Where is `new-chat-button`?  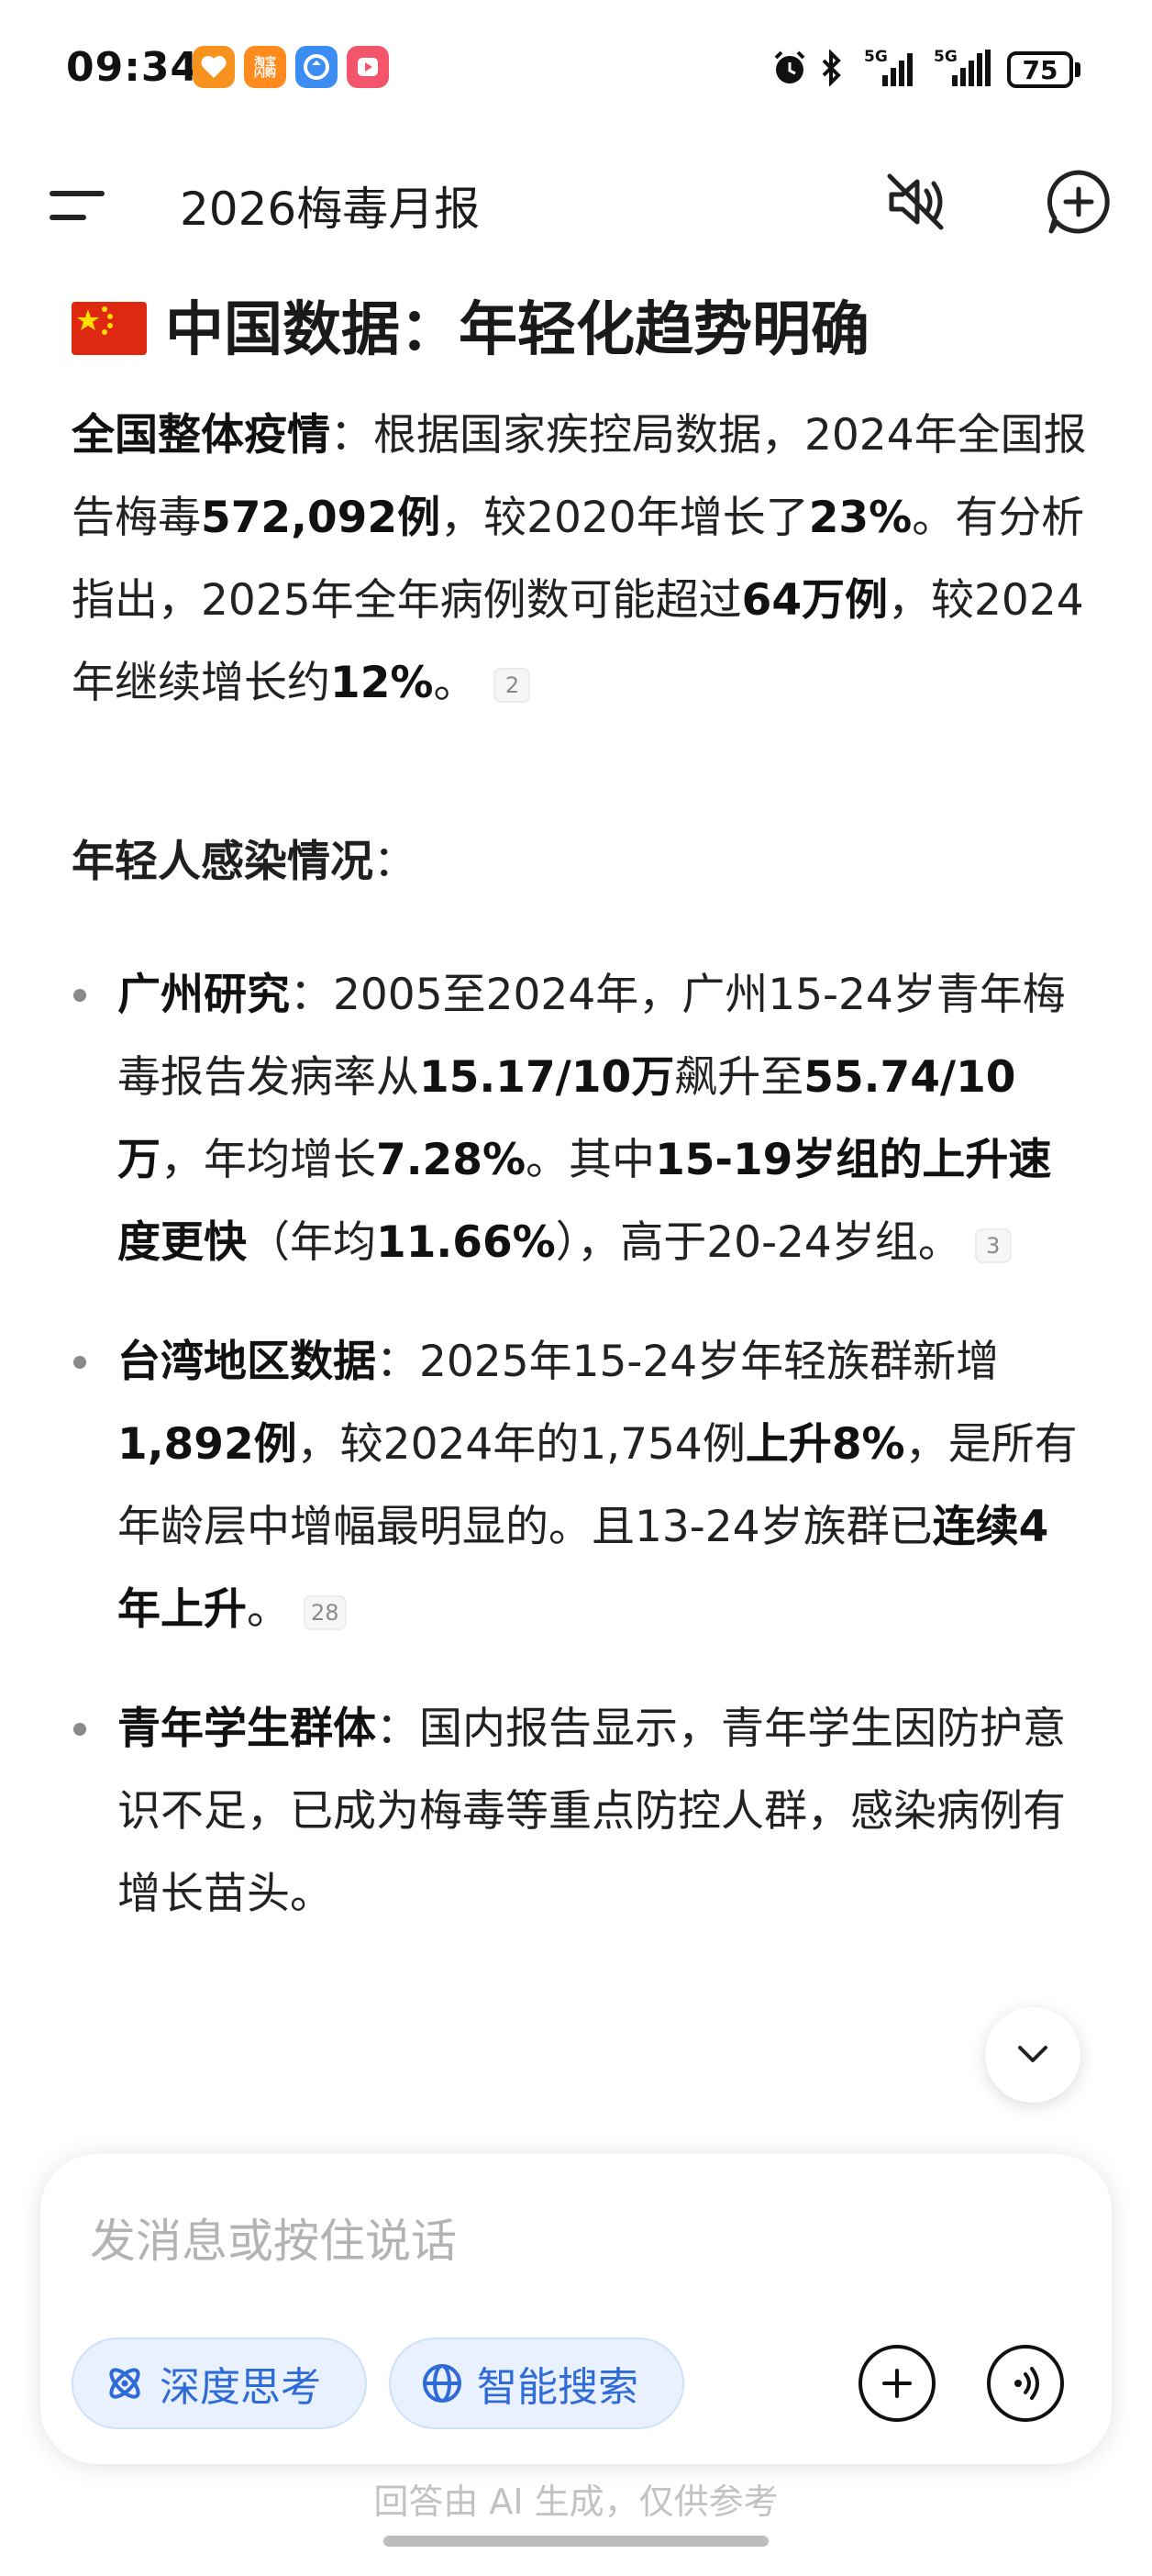
new-chat-button is located at coordinates (1078, 202).